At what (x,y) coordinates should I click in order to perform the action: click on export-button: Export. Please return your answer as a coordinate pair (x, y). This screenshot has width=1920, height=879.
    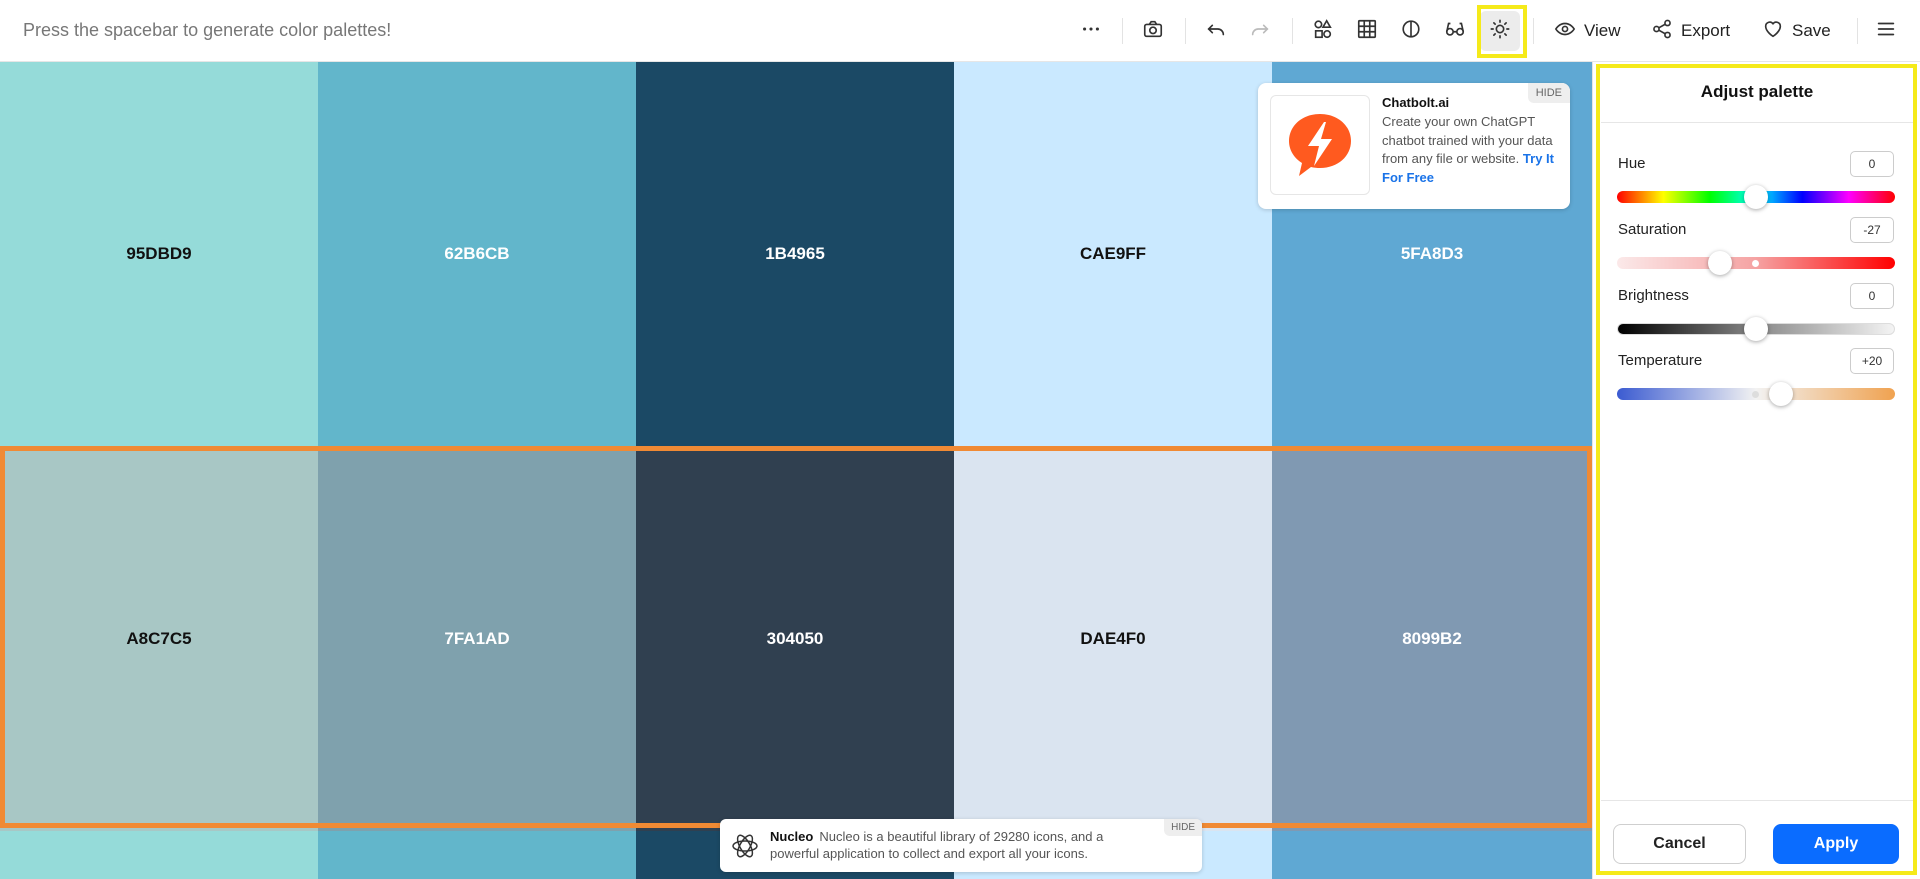
    Looking at the image, I should click on (1690, 31).